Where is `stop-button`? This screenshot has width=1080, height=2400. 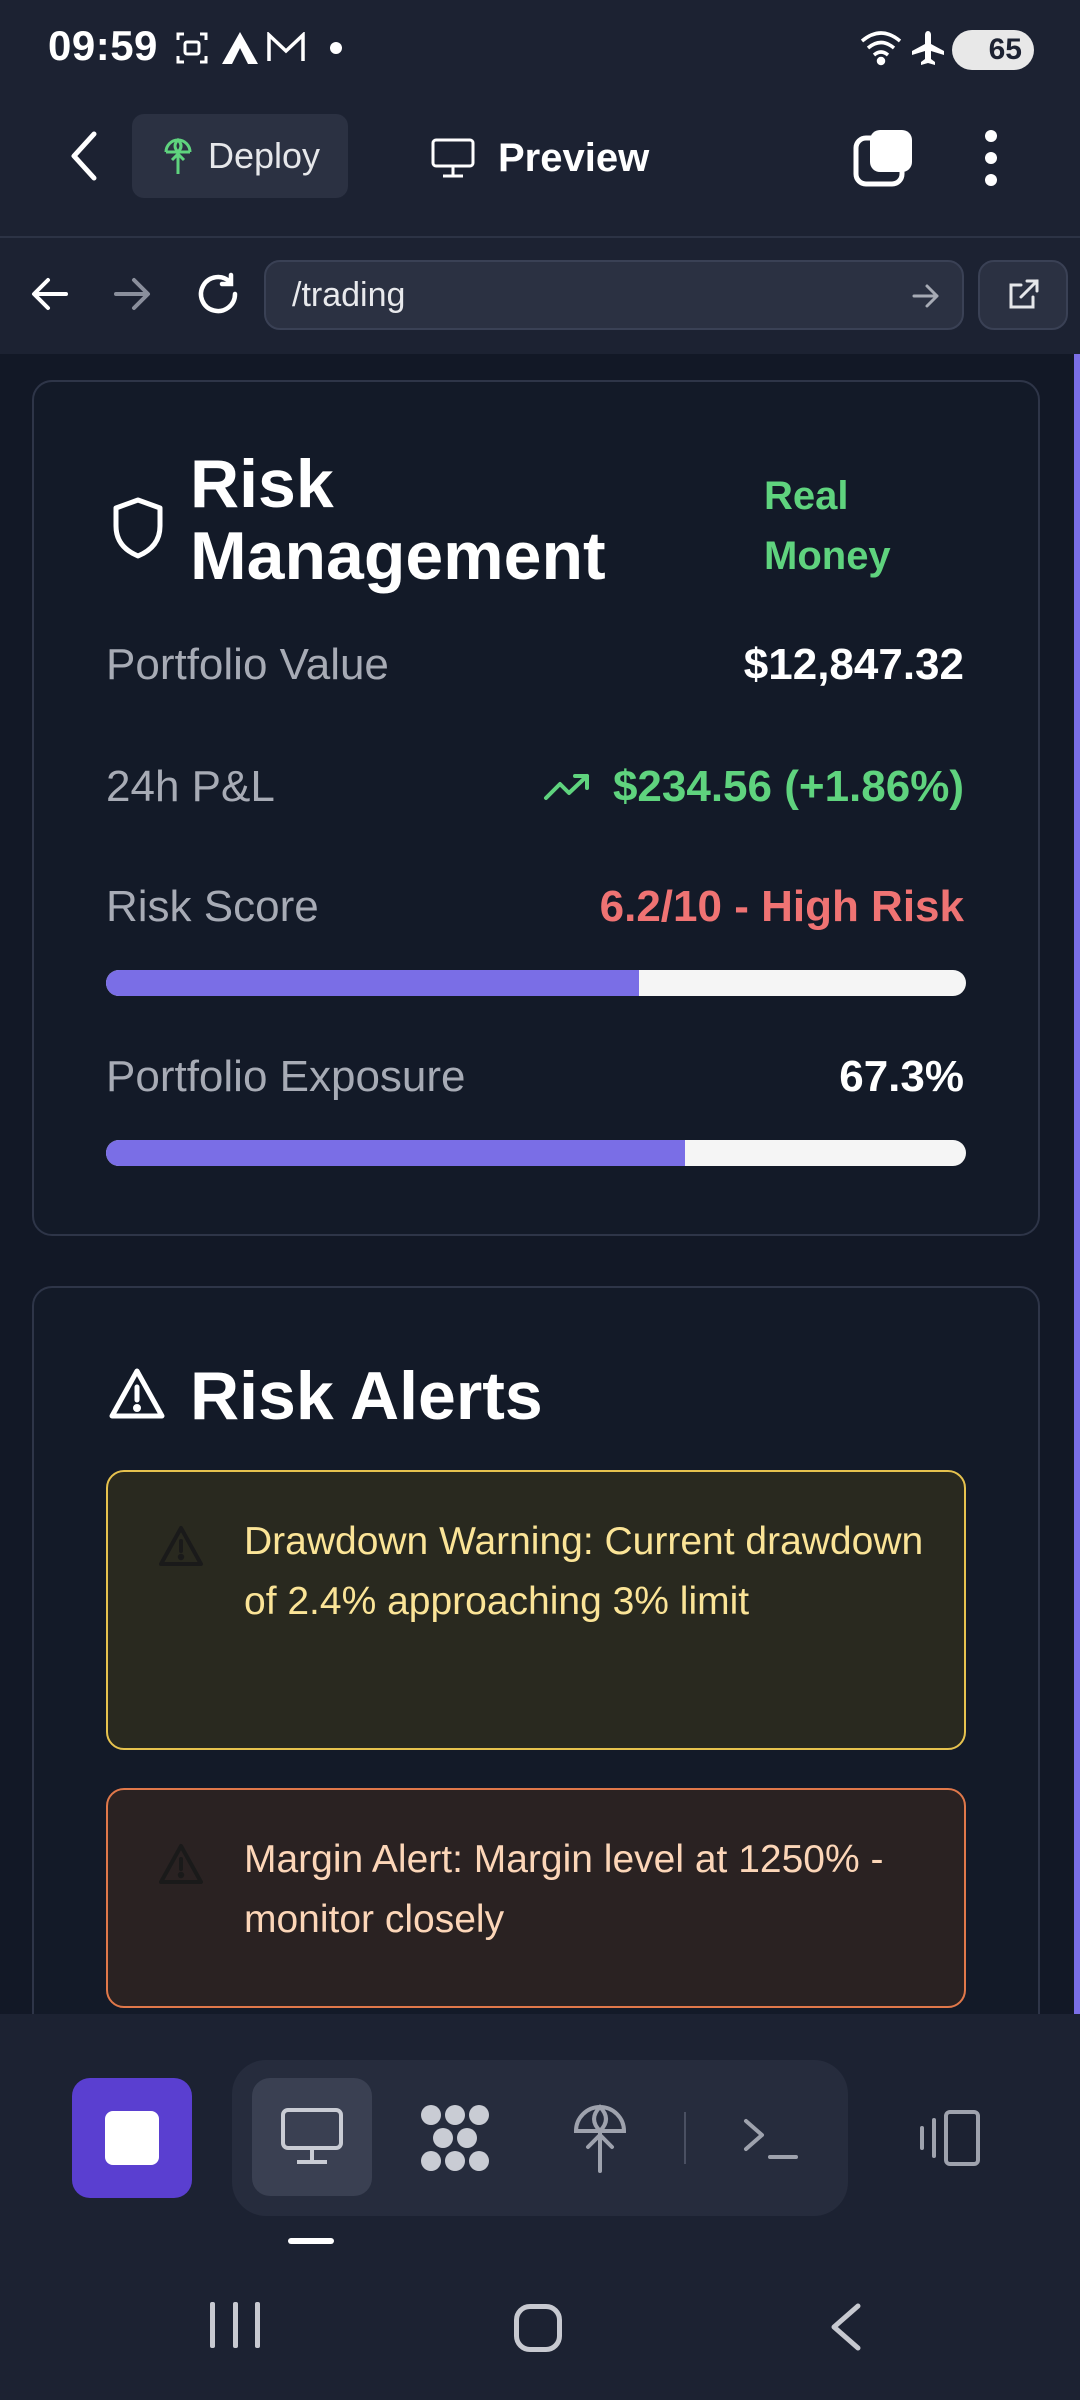
stop-button is located at coordinates (132, 2138).